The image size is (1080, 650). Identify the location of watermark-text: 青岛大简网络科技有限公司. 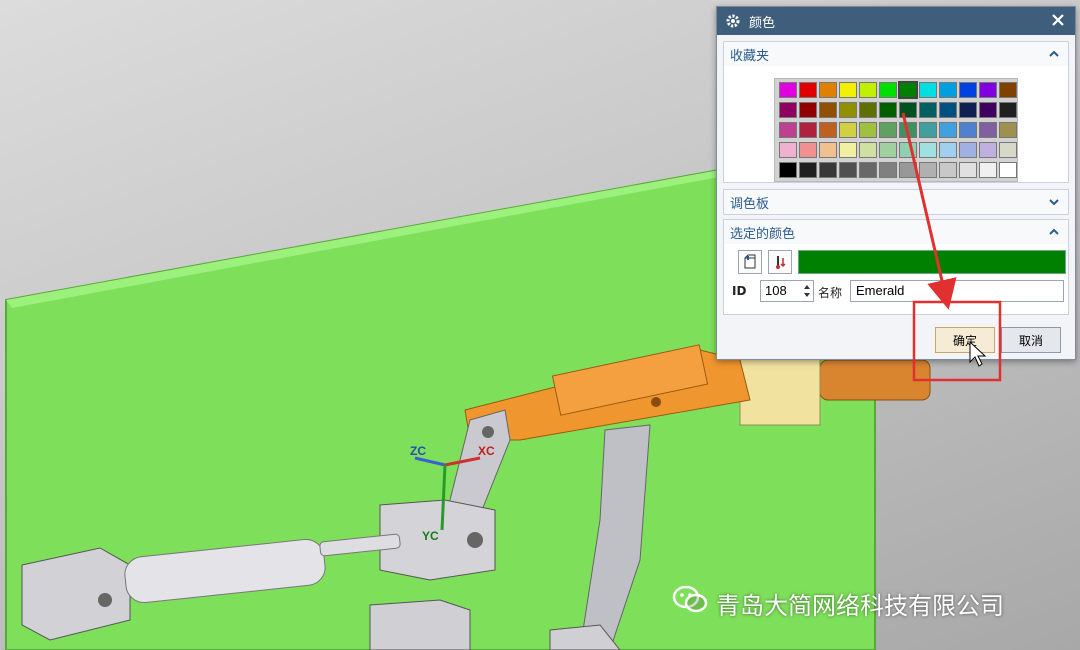
(860, 605).